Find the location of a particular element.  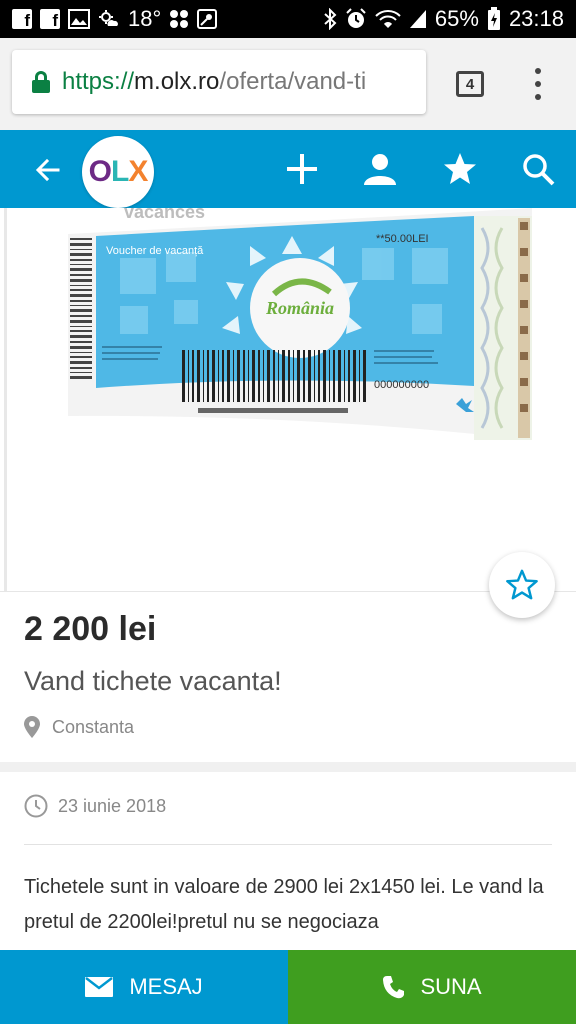

add-ad-button is located at coordinates (302, 169).